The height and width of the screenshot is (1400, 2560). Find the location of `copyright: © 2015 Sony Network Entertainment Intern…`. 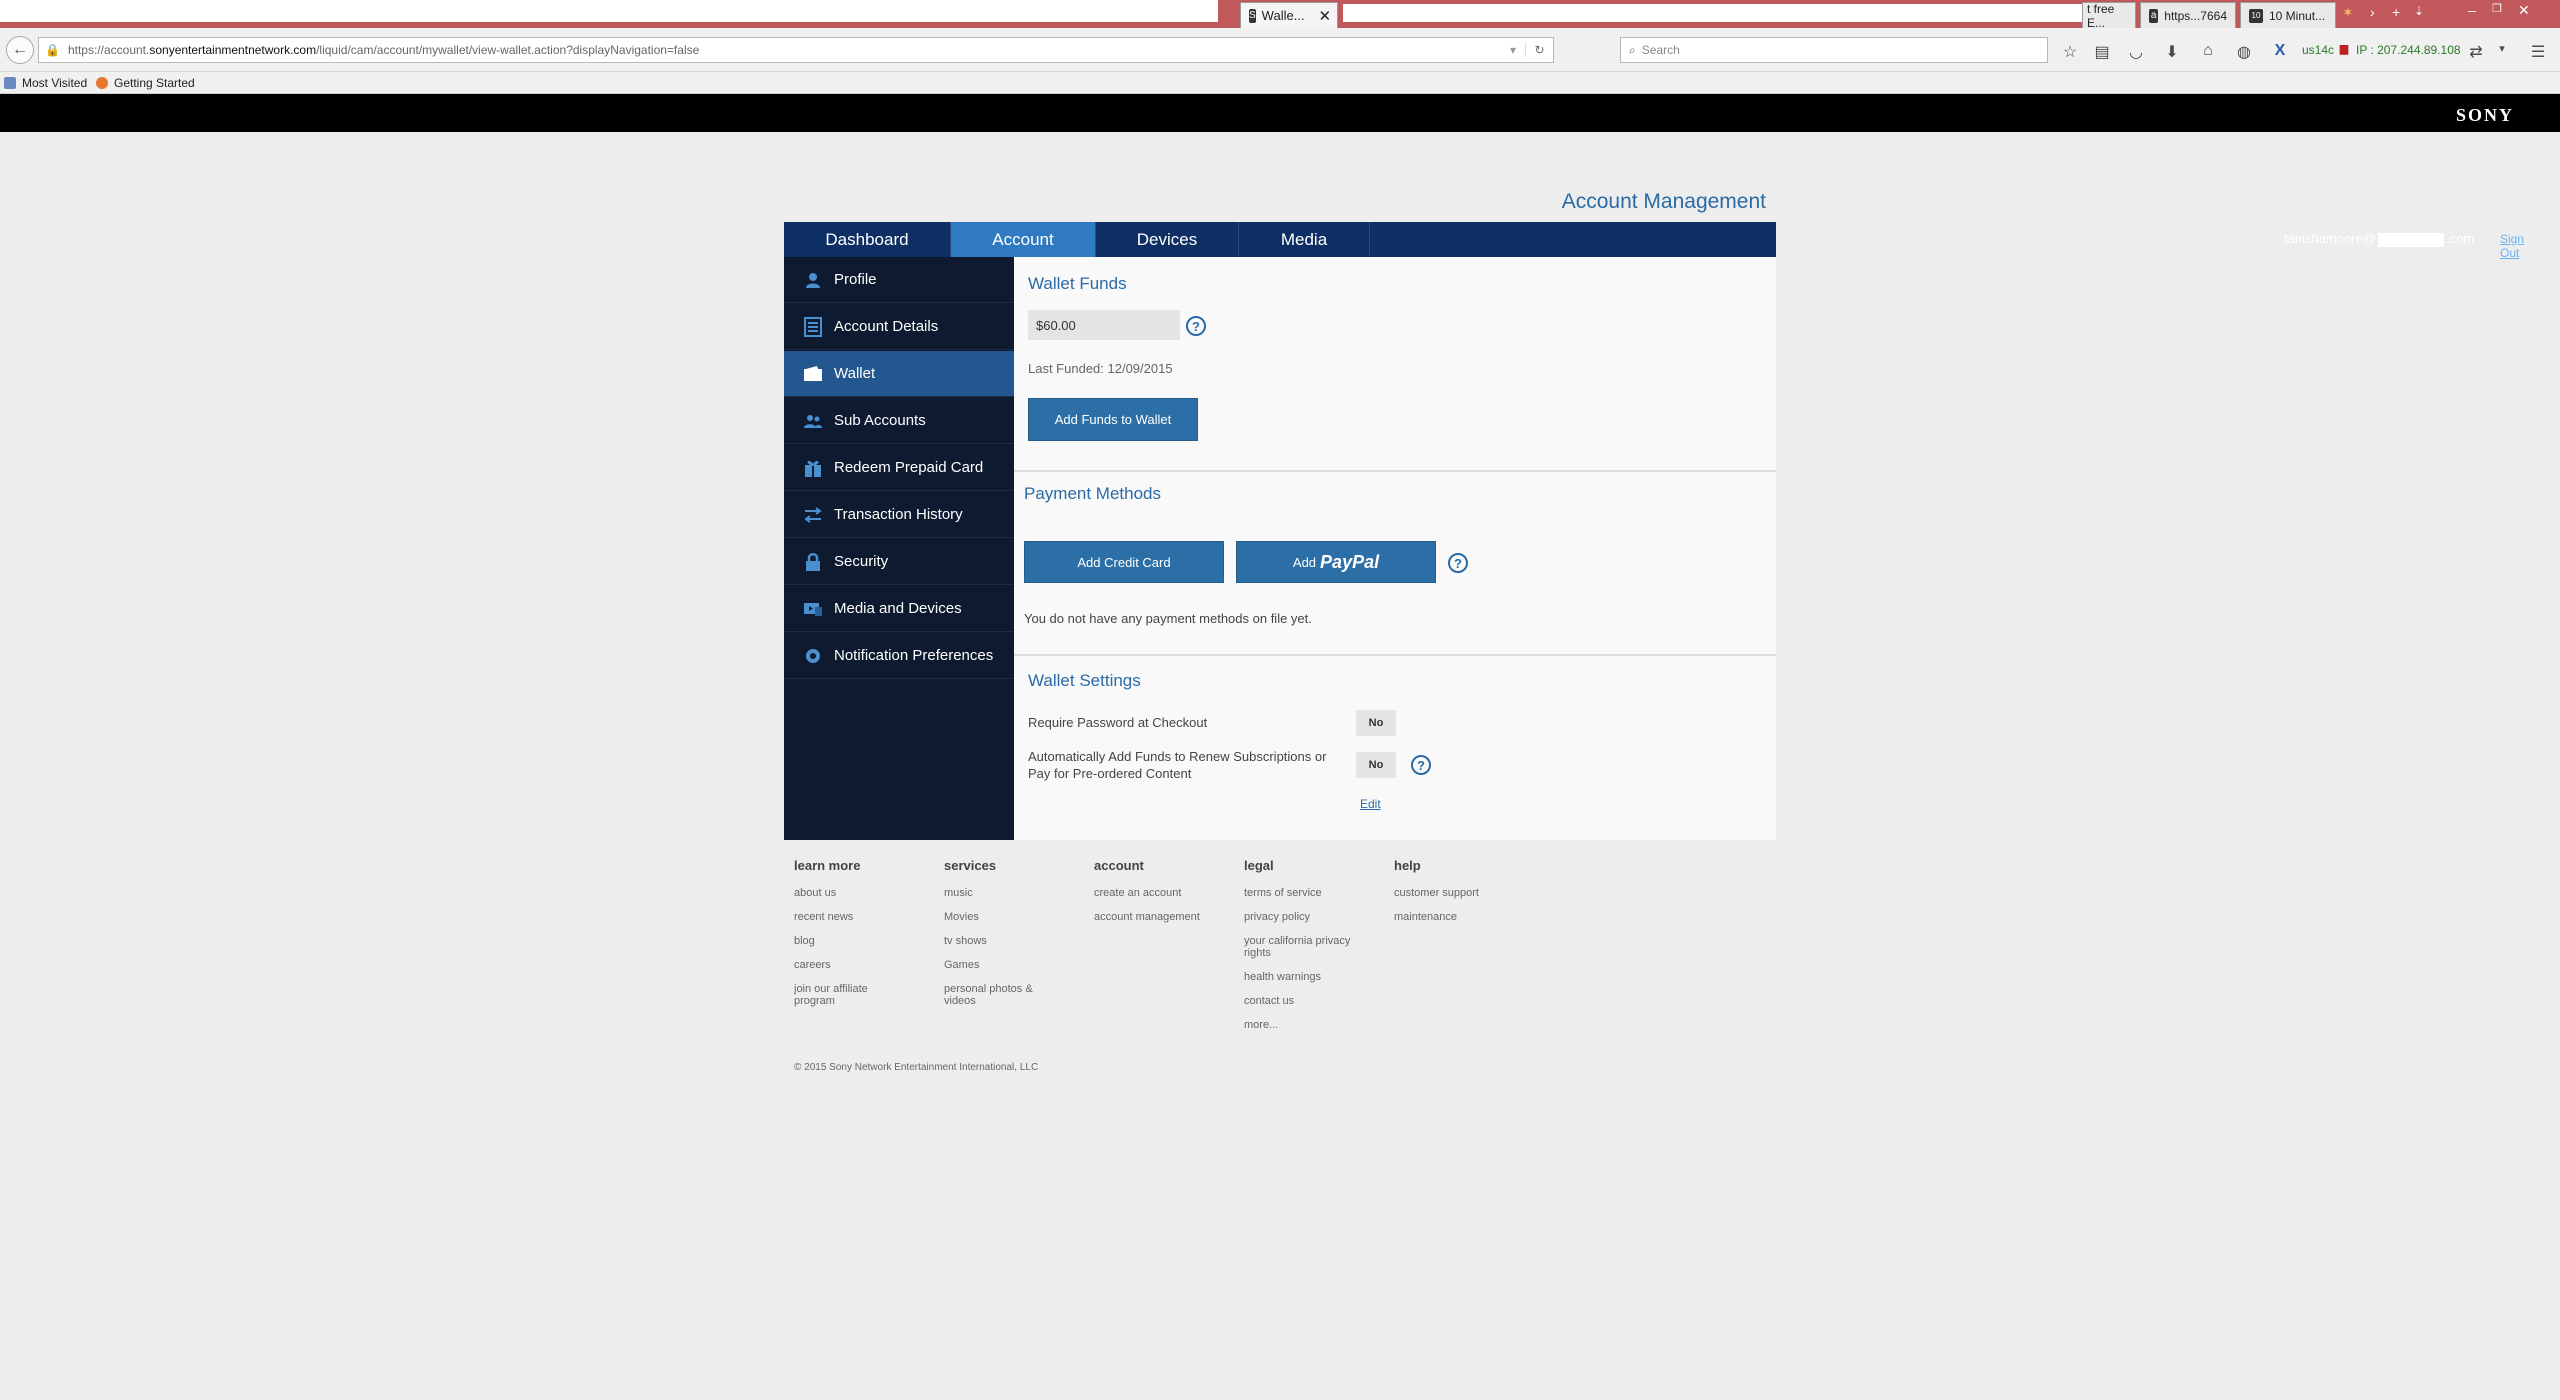

copyright: © 2015 Sony Network Entertainment Intern… is located at coordinates (916, 1067).